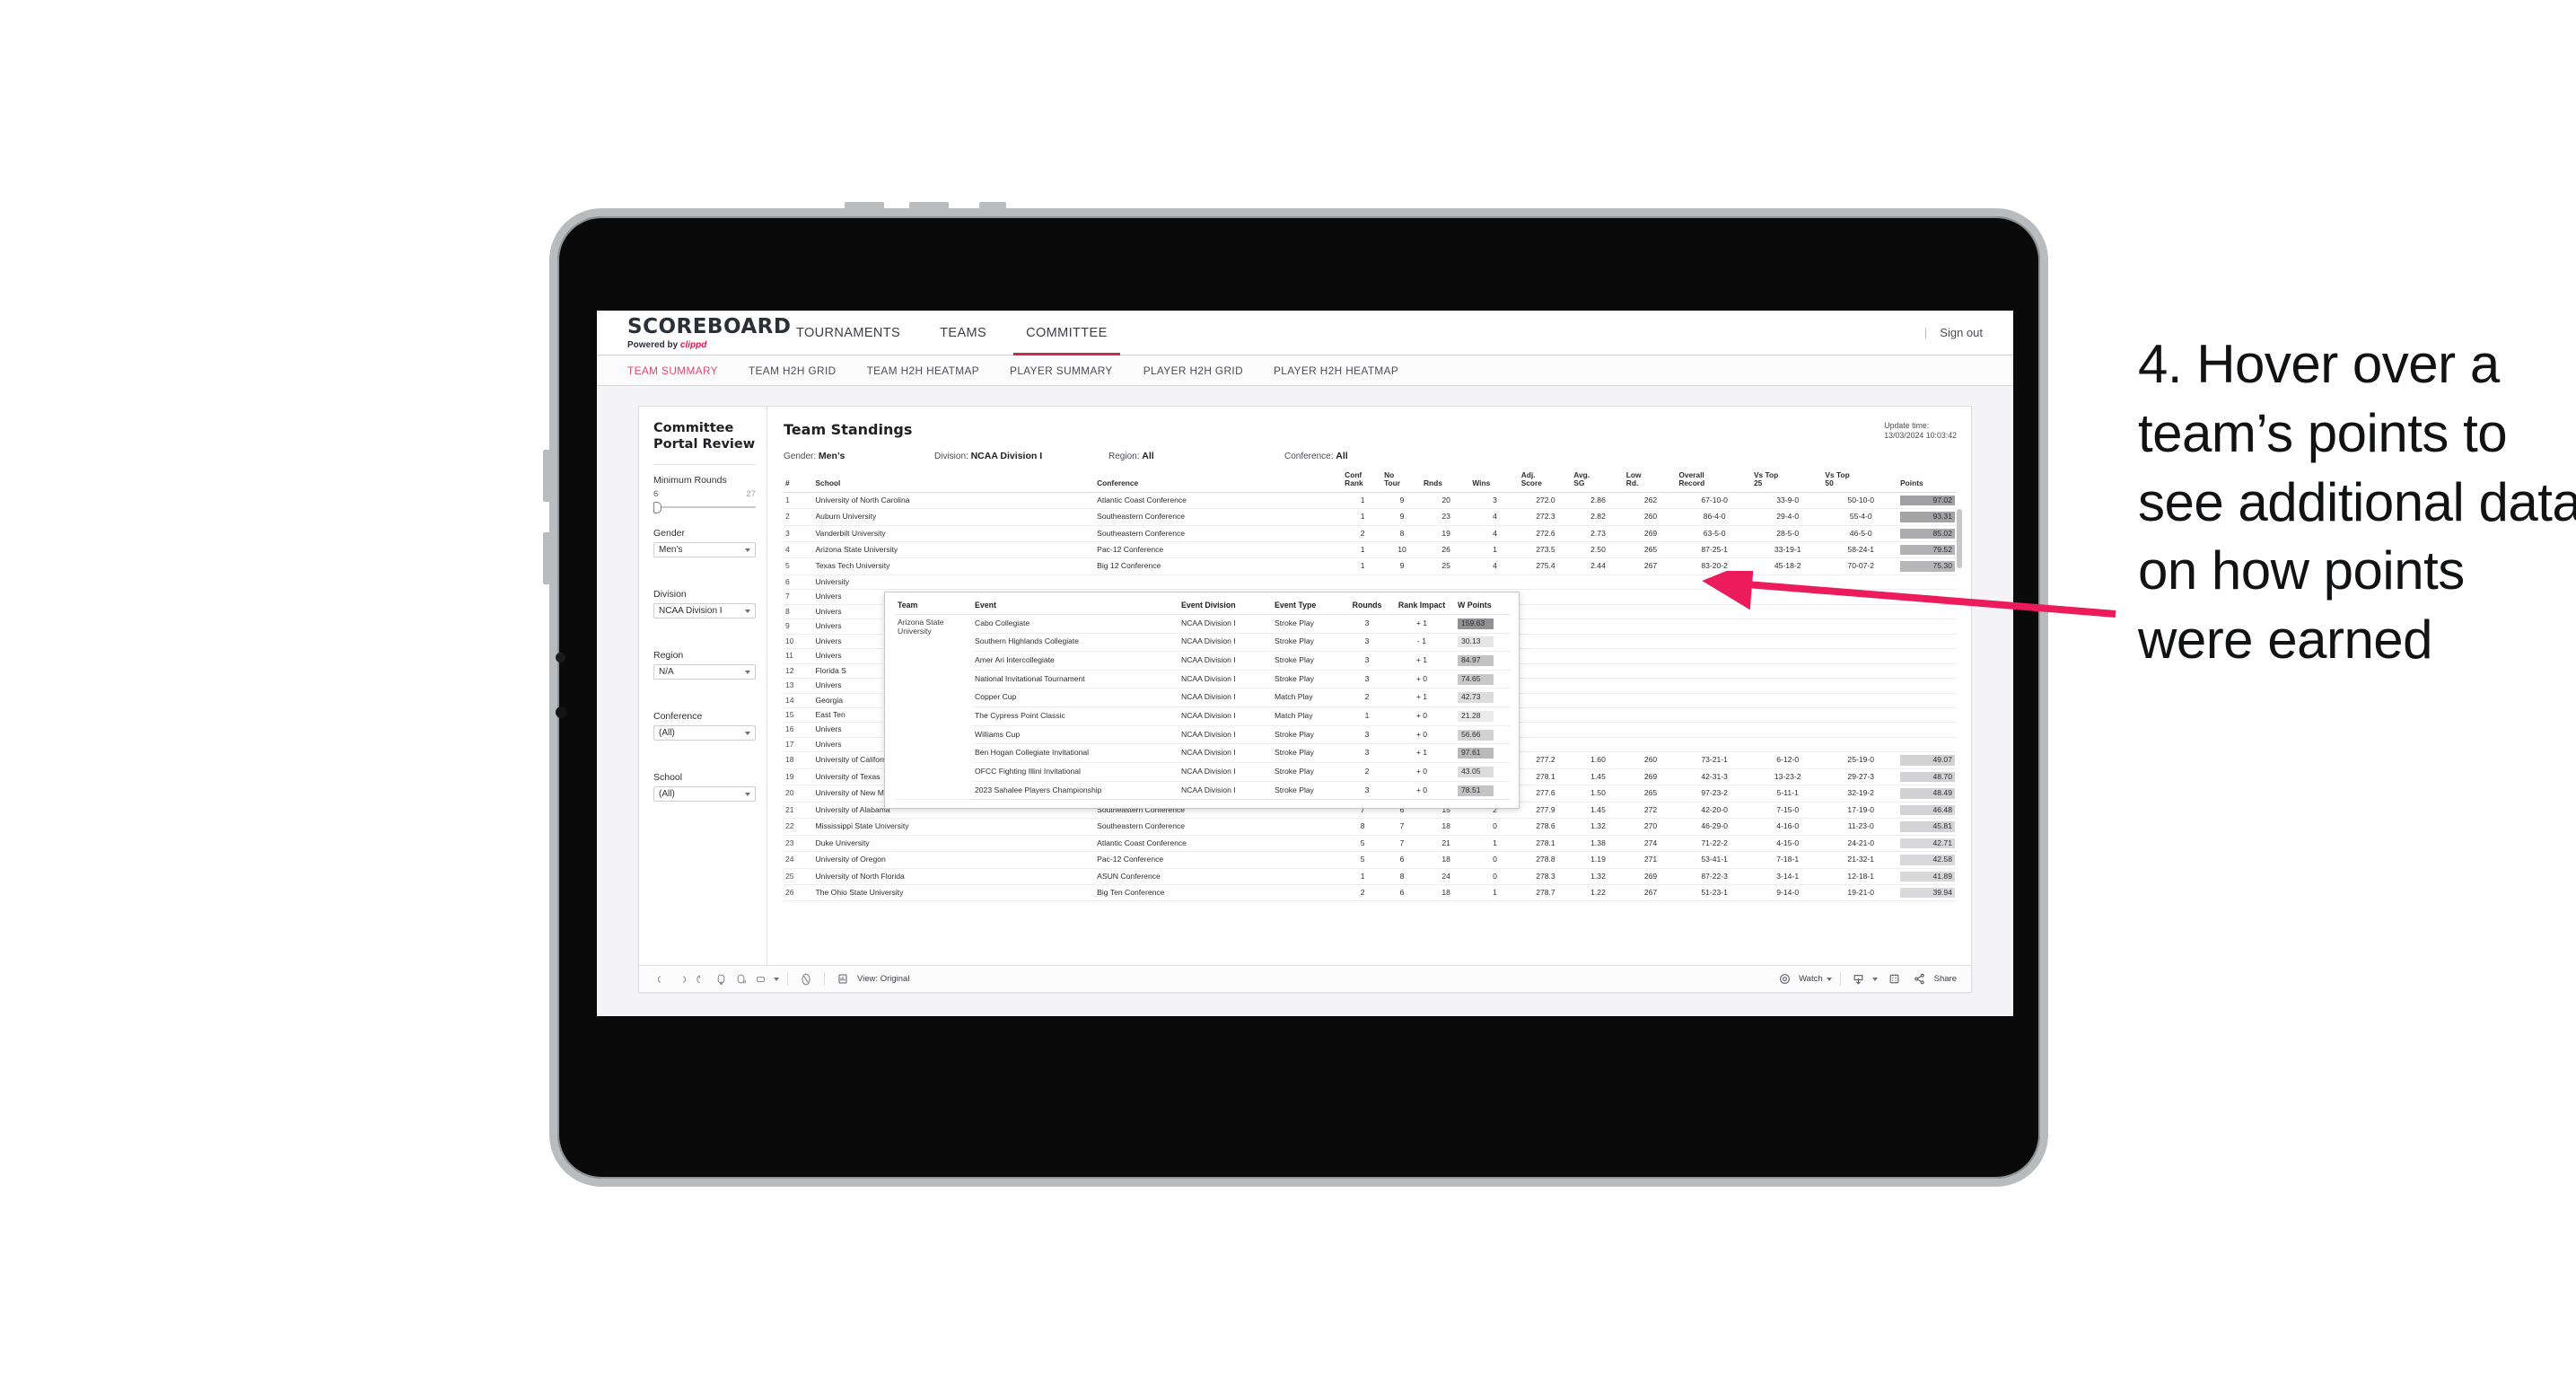 The image size is (2576, 1386). I want to click on cell-points: 45.81, so click(1927, 827).